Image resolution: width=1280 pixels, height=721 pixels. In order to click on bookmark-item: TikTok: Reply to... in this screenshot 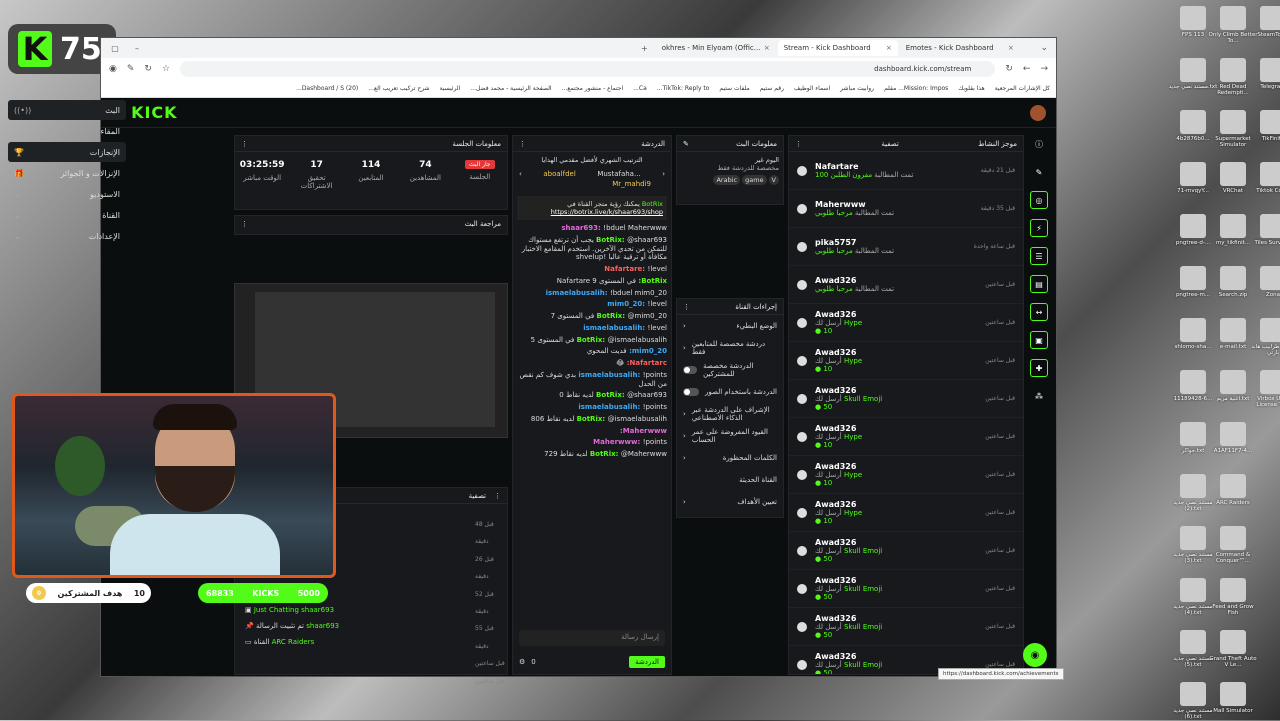, I will do `click(683, 88)`.